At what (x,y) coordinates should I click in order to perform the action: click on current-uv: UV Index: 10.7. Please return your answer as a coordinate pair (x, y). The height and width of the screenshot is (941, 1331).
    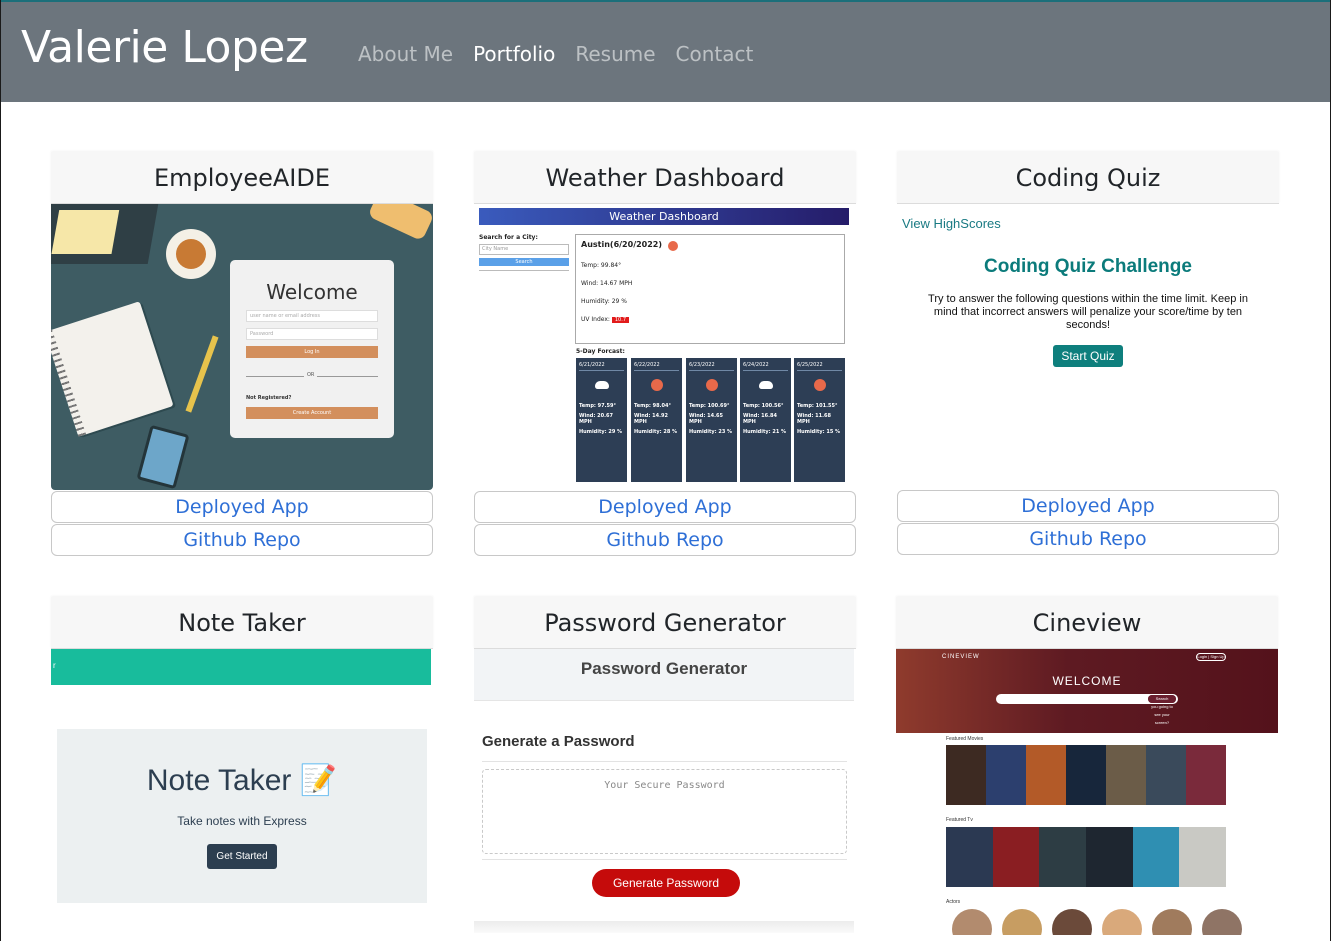
    Looking at the image, I should click on (710, 319).